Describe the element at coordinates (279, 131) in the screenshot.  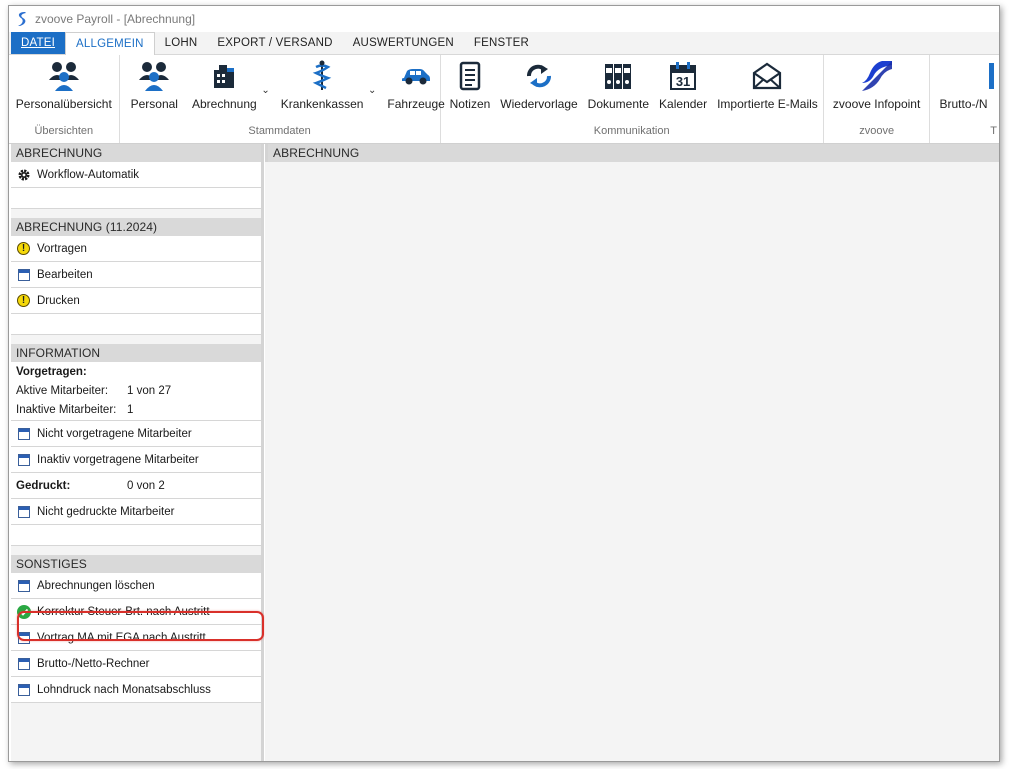
I see `group-label-stammdaten: Stammdaten` at that location.